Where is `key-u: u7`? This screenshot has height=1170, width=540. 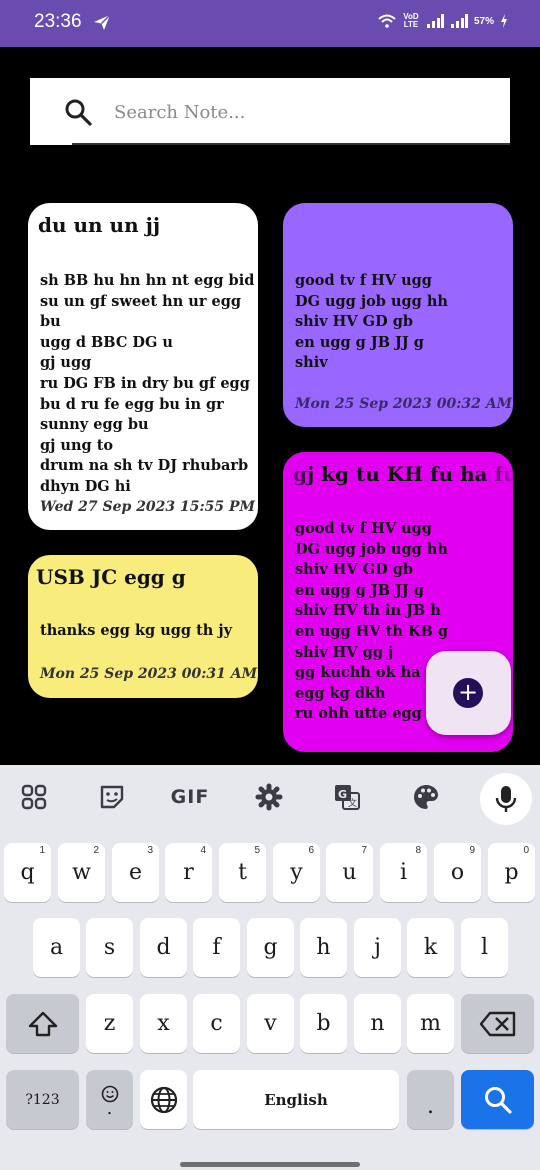 key-u: u7 is located at coordinates (349, 872).